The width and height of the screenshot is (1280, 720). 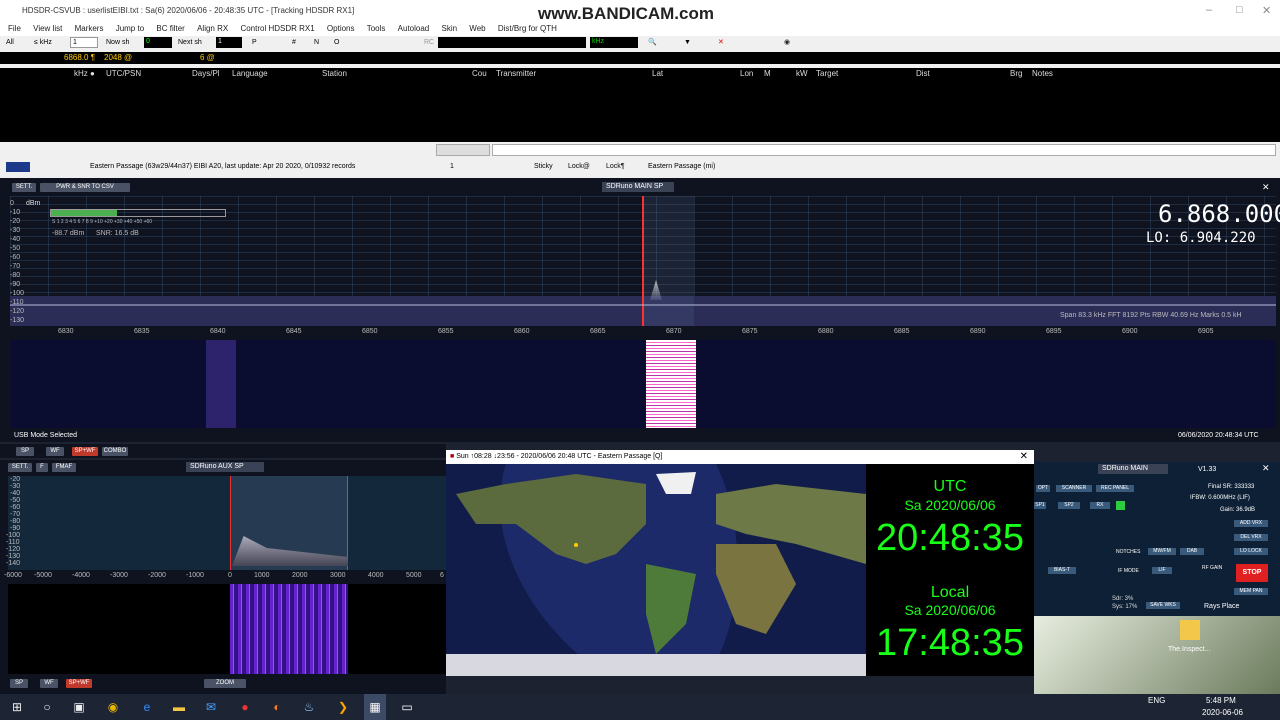 I want to click on lo-frequency: LO: 6.904.220, so click(x=1201, y=238).